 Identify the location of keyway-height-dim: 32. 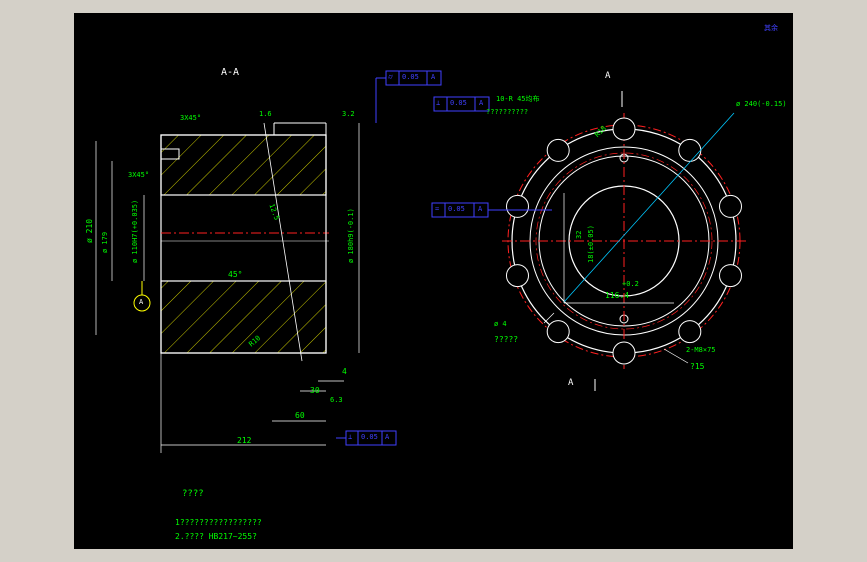
(579, 234).